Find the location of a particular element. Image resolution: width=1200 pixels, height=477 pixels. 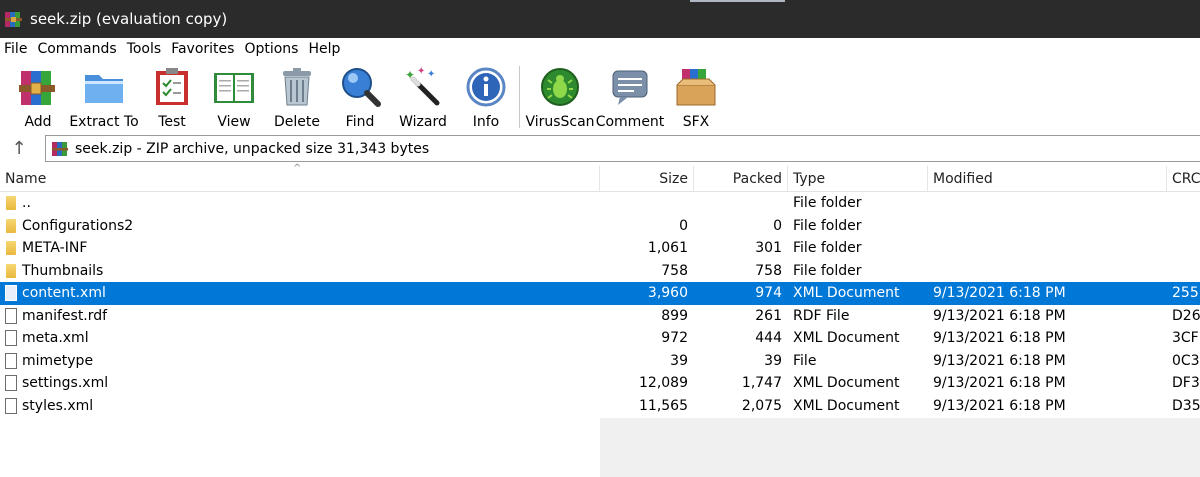

item-size is located at coordinates (644, 203).